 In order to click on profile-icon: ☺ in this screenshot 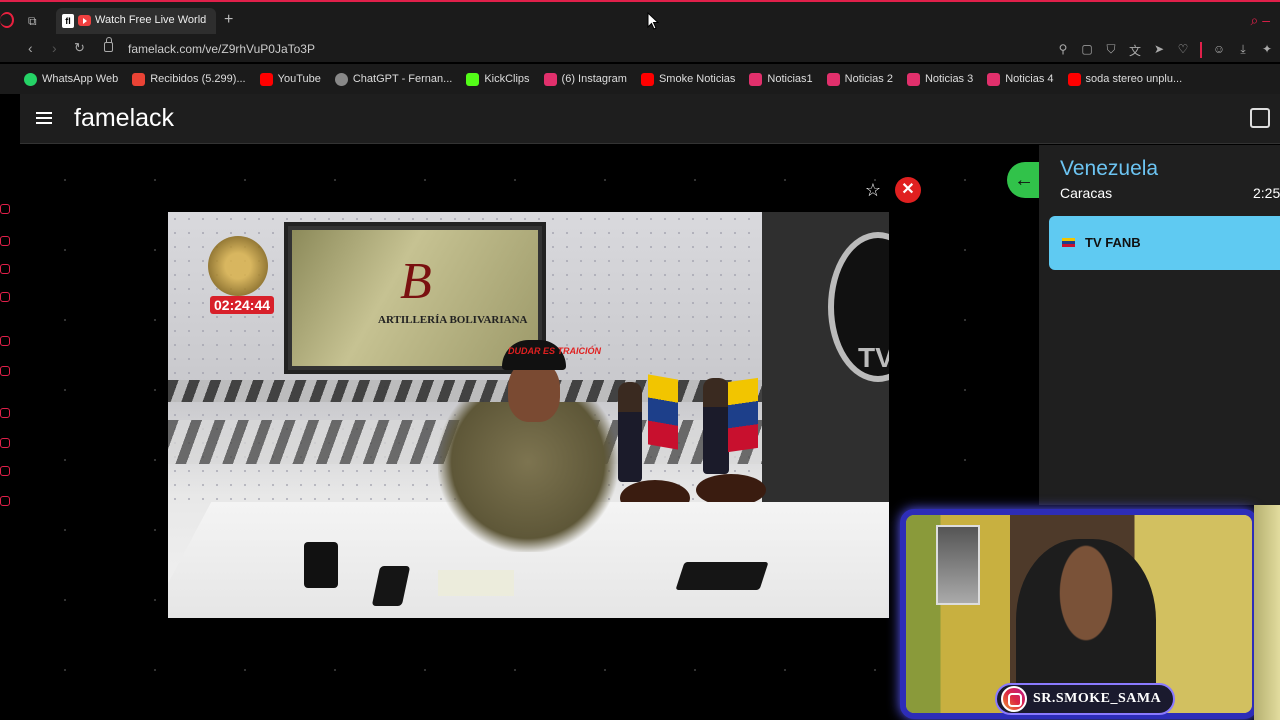, I will do `click(1219, 50)`.